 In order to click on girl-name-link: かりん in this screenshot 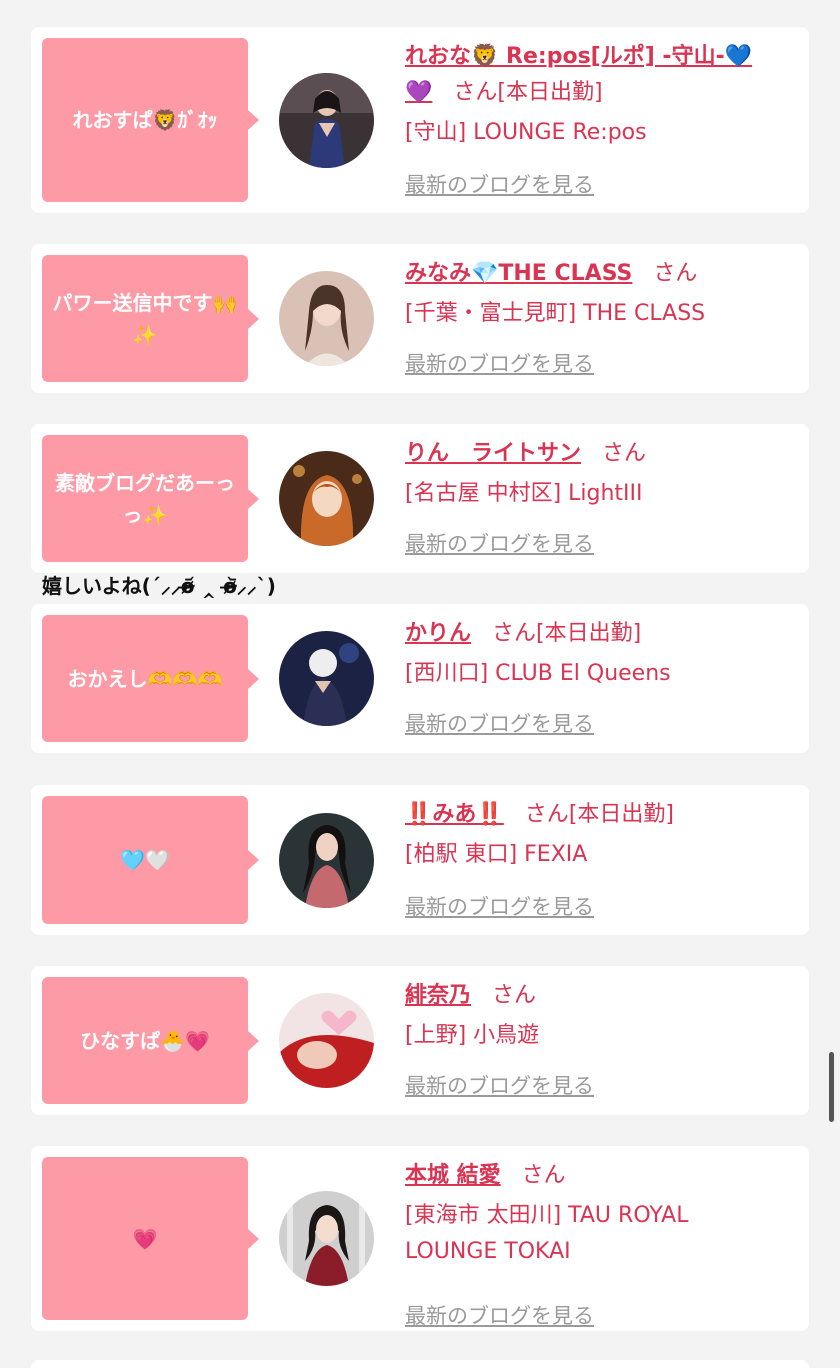, I will do `click(438, 633)`.